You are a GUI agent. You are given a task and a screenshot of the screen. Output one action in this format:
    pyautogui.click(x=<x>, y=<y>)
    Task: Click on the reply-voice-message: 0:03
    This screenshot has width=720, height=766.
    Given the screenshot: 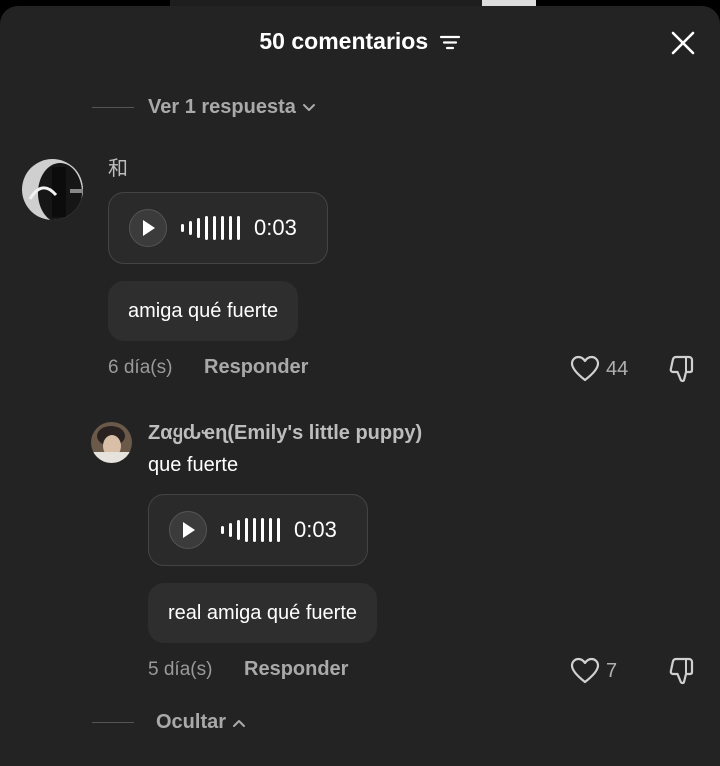 What is the action you would take?
    pyautogui.click(x=258, y=530)
    